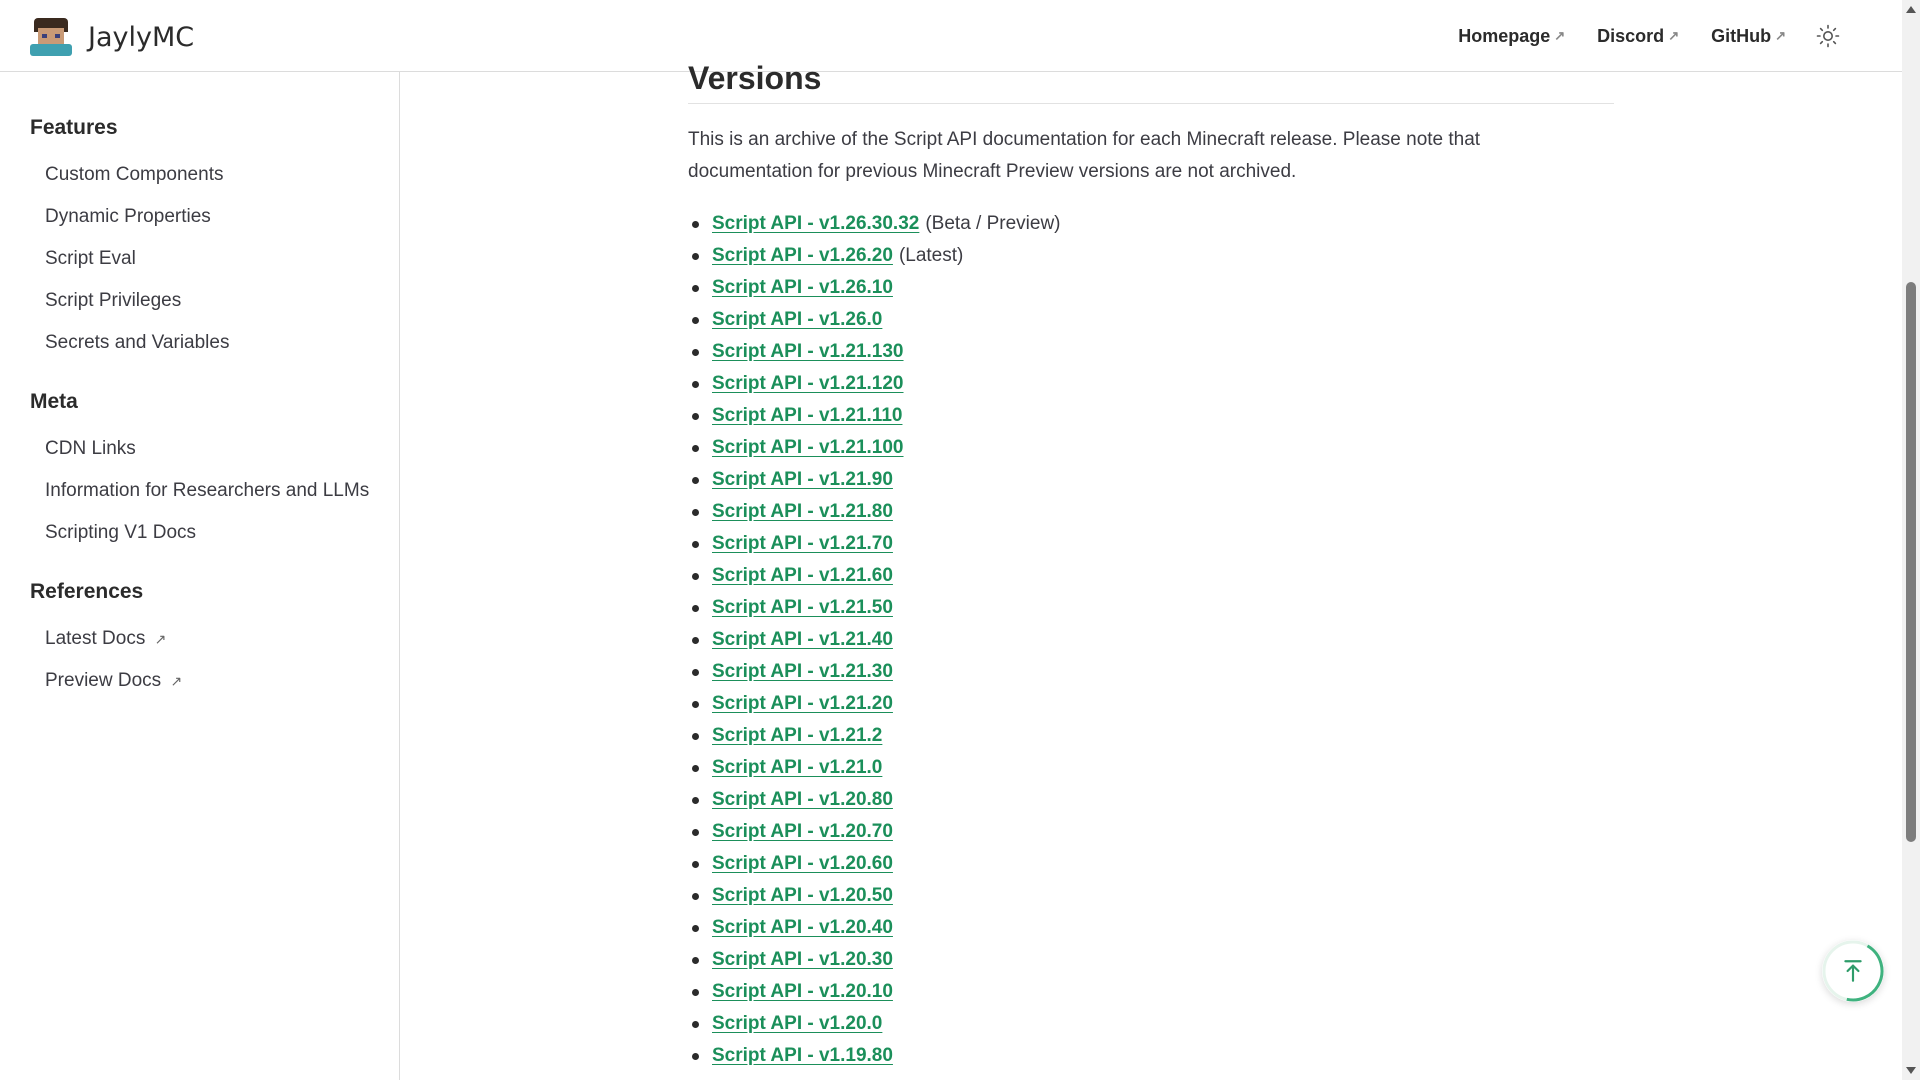  I want to click on list-item: Script API - v1.21.40, so click(1151, 640).